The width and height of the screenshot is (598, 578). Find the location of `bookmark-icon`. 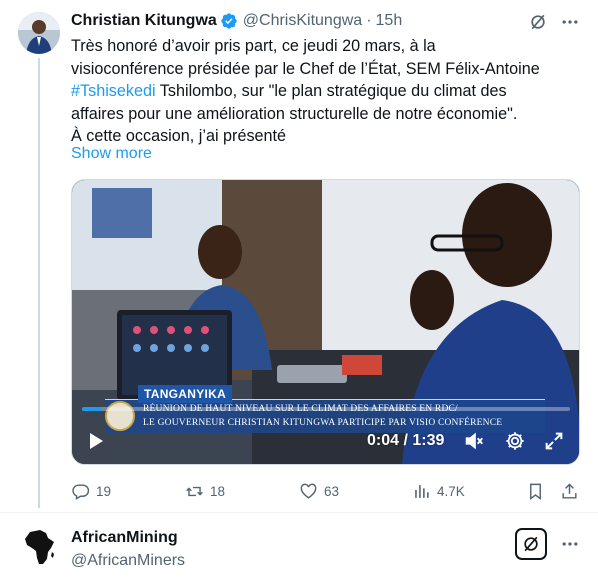

bookmark-icon is located at coordinates (535, 491).